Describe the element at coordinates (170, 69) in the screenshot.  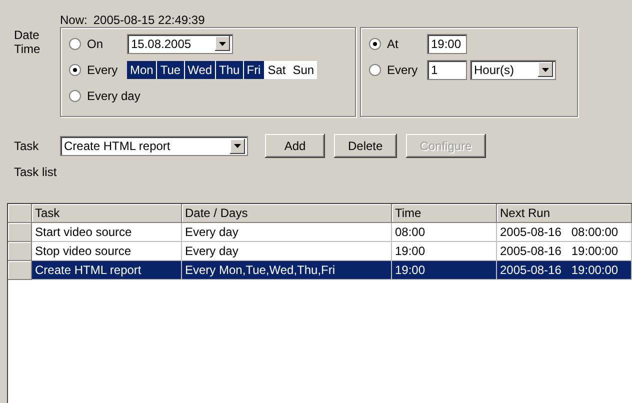
I see `day-toggle: Tue` at that location.